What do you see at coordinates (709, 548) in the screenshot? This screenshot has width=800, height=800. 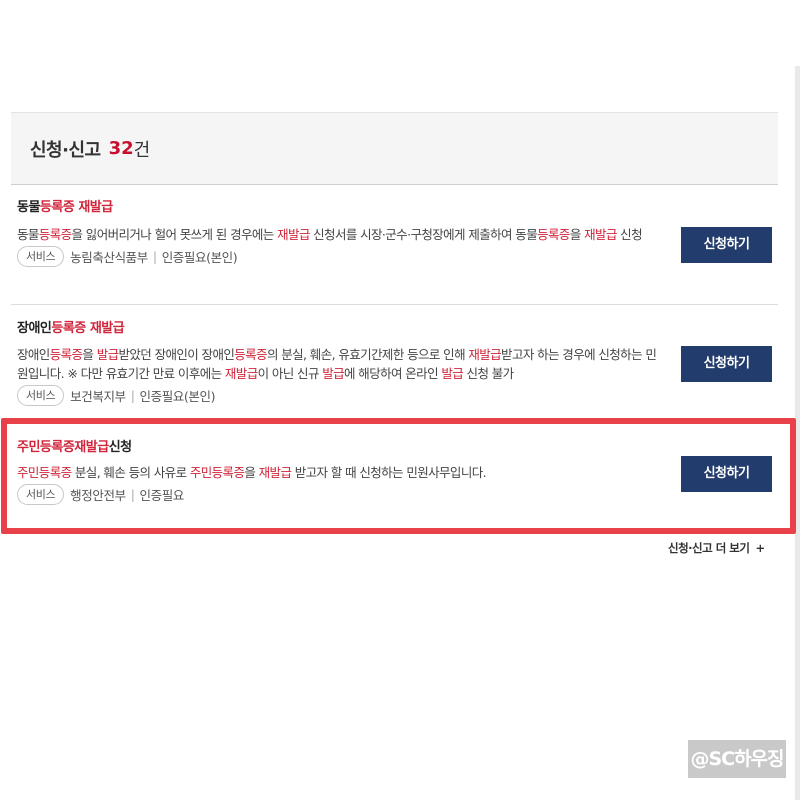 I see `more-label: 신청·신고 더 보기` at bounding box center [709, 548].